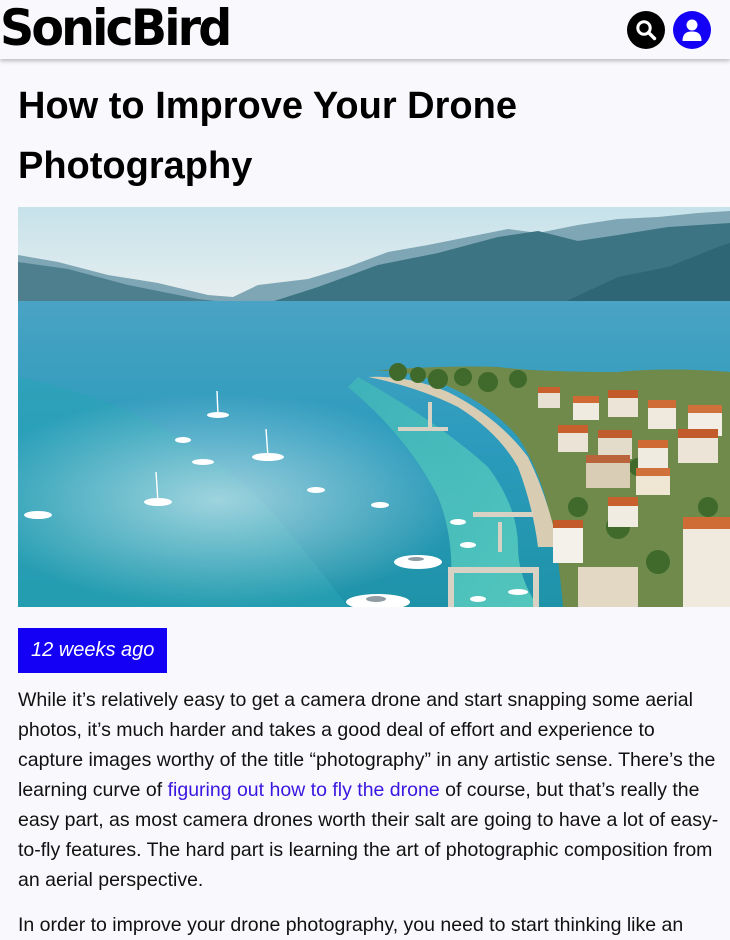  I want to click on site-logo: SonicBird, so click(116, 29).